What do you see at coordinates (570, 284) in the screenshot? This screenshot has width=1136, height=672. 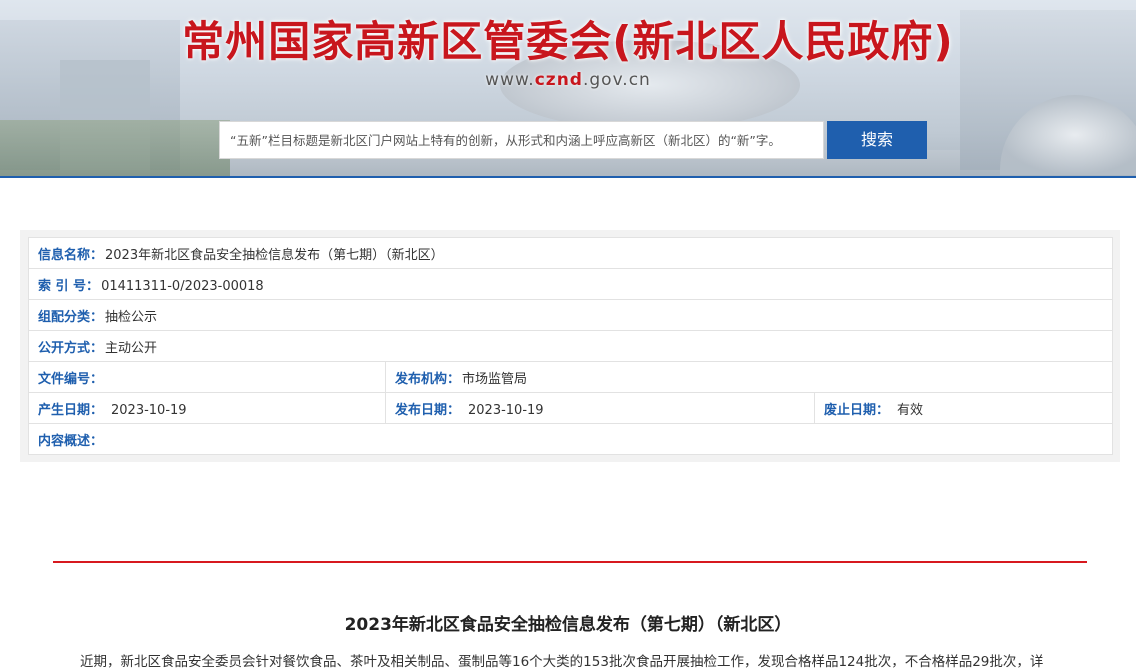 I see `info-row-index: 索 引 号： 01411311-0/2023-00018` at bounding box center [570, 284].